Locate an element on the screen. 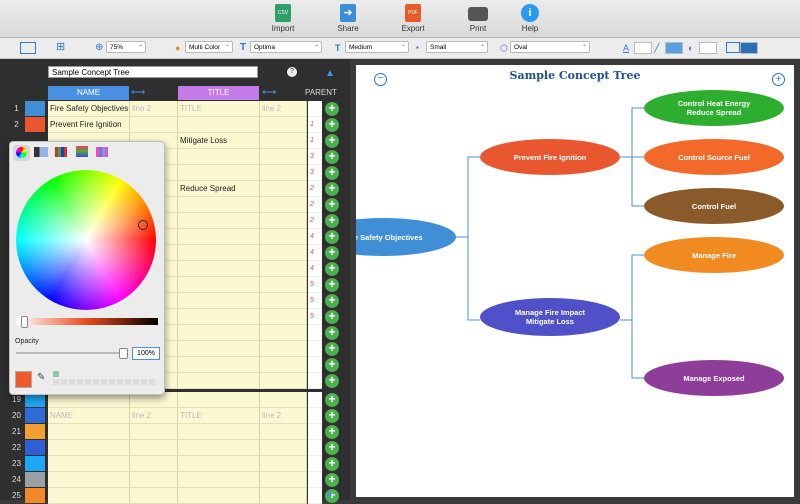 Image resolution: width=800 pixels, height=504 pixels. color-mode-select: Multi Color is located at coordinates (209, 47).